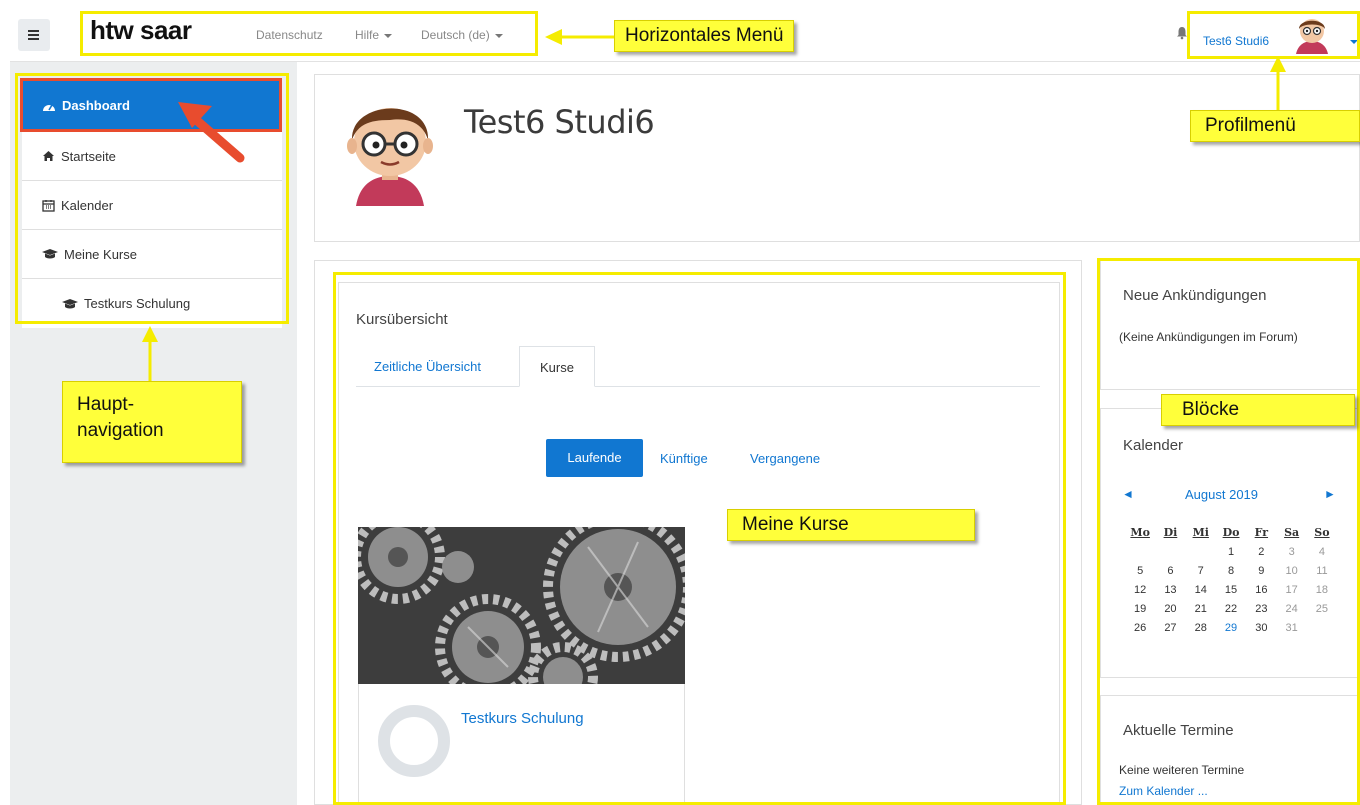  What do you see at coordinates (1275, 126) in the screenshot?
I see `annotation-label-profile: Profilmenü` at bounding box center [1275, 126].